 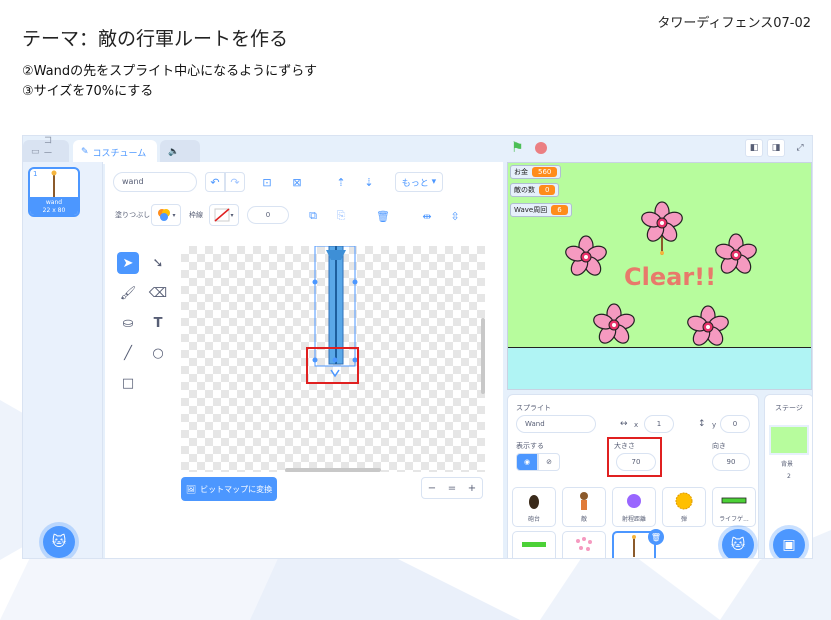 I want to click on zoom-reset-icon: =, so click(x=452, y=488).